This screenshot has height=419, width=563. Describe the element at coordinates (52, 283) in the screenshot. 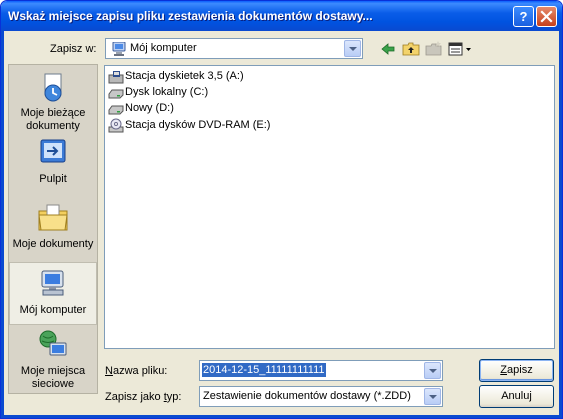

I see `my-computer-icon` at that location.